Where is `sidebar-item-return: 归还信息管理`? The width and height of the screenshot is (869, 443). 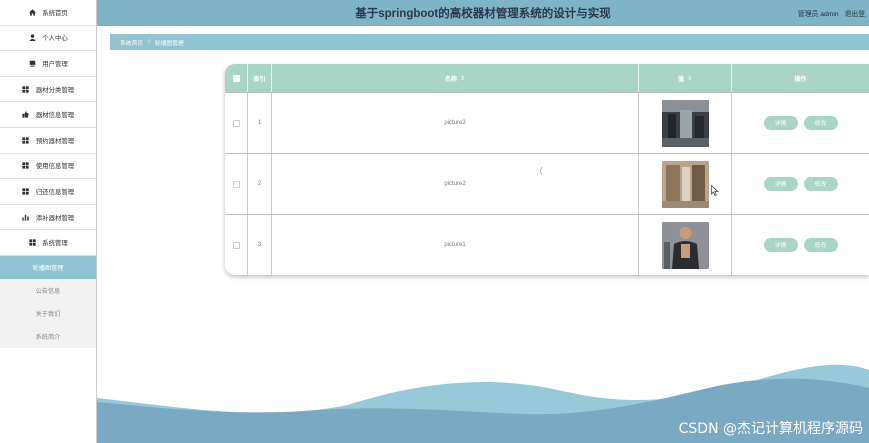
sidebar-item-return: 归还信息管理 is located at coordinates (48, 192).